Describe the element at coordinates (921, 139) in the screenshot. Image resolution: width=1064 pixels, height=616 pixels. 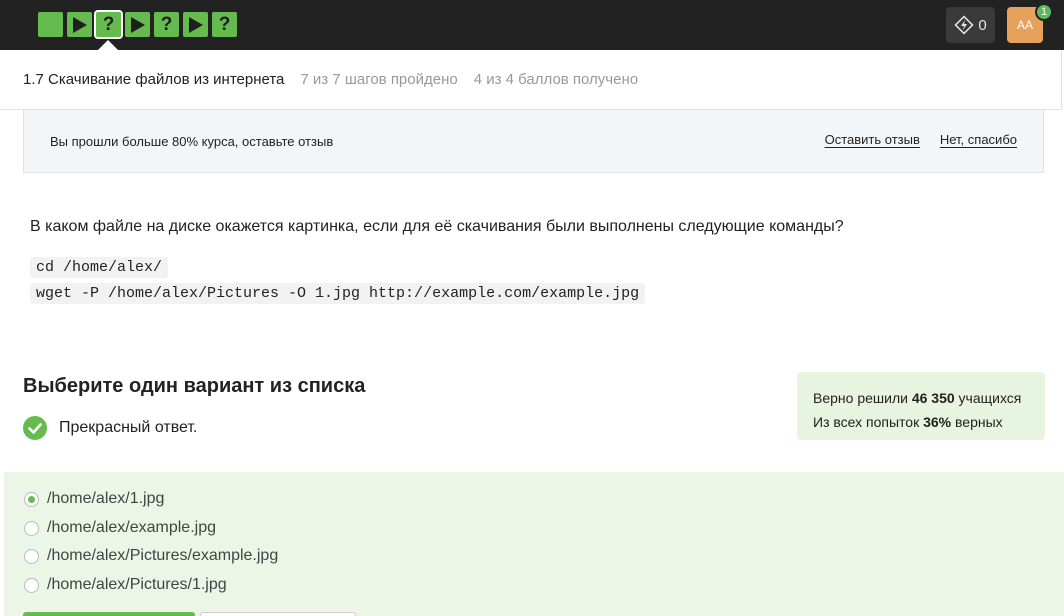
I see `review-actions: Оставить отзыв Нет, спасибо` at that location.